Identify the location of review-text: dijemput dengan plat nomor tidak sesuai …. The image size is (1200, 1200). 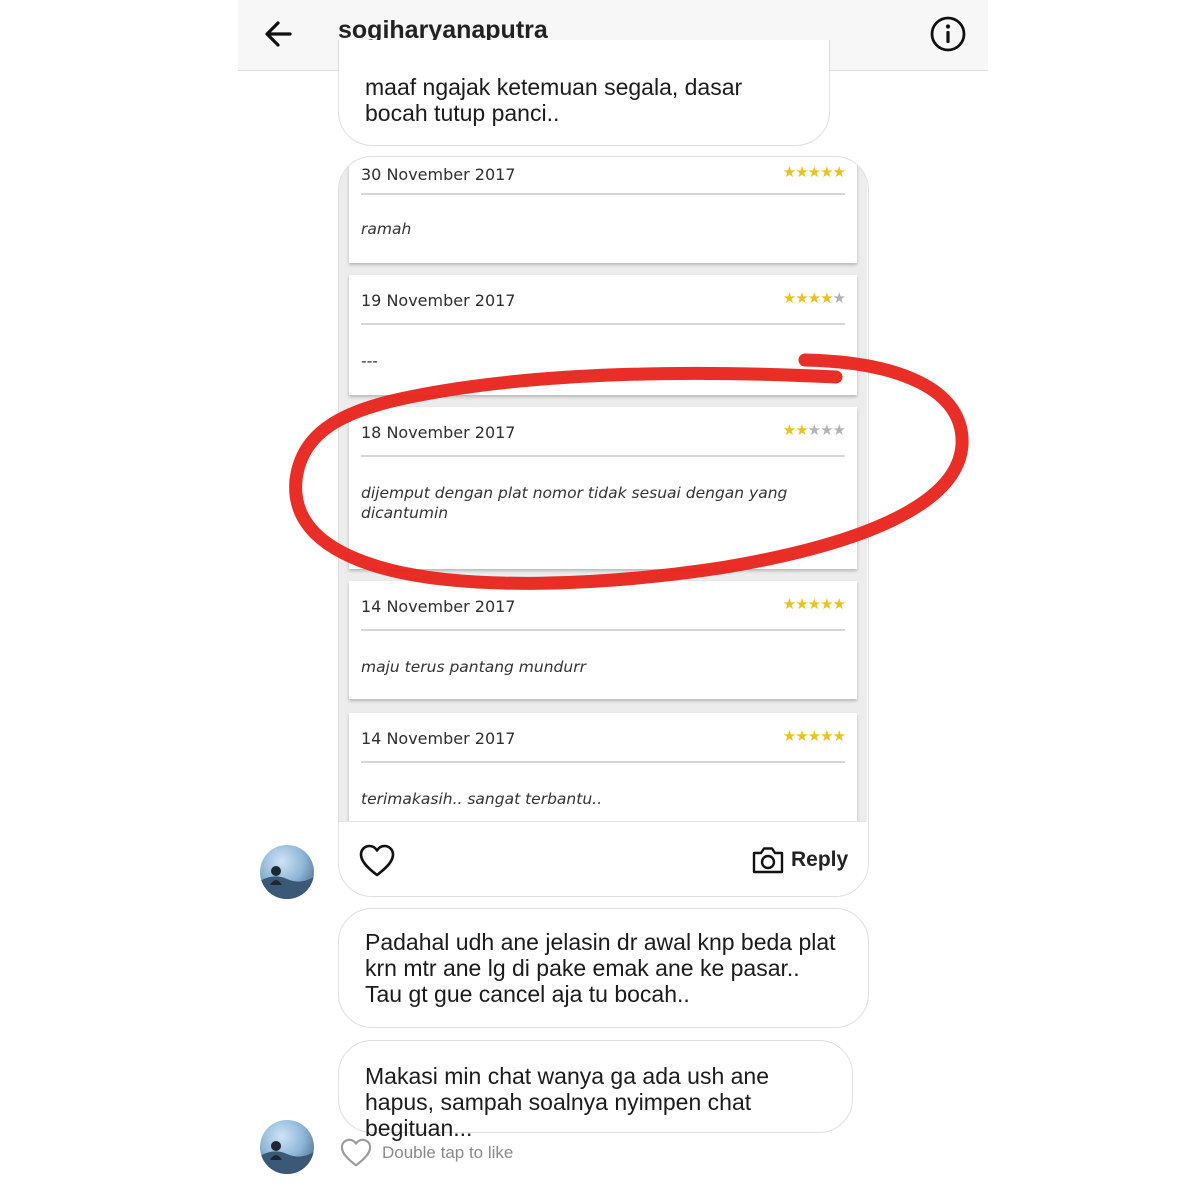
(574, 503).